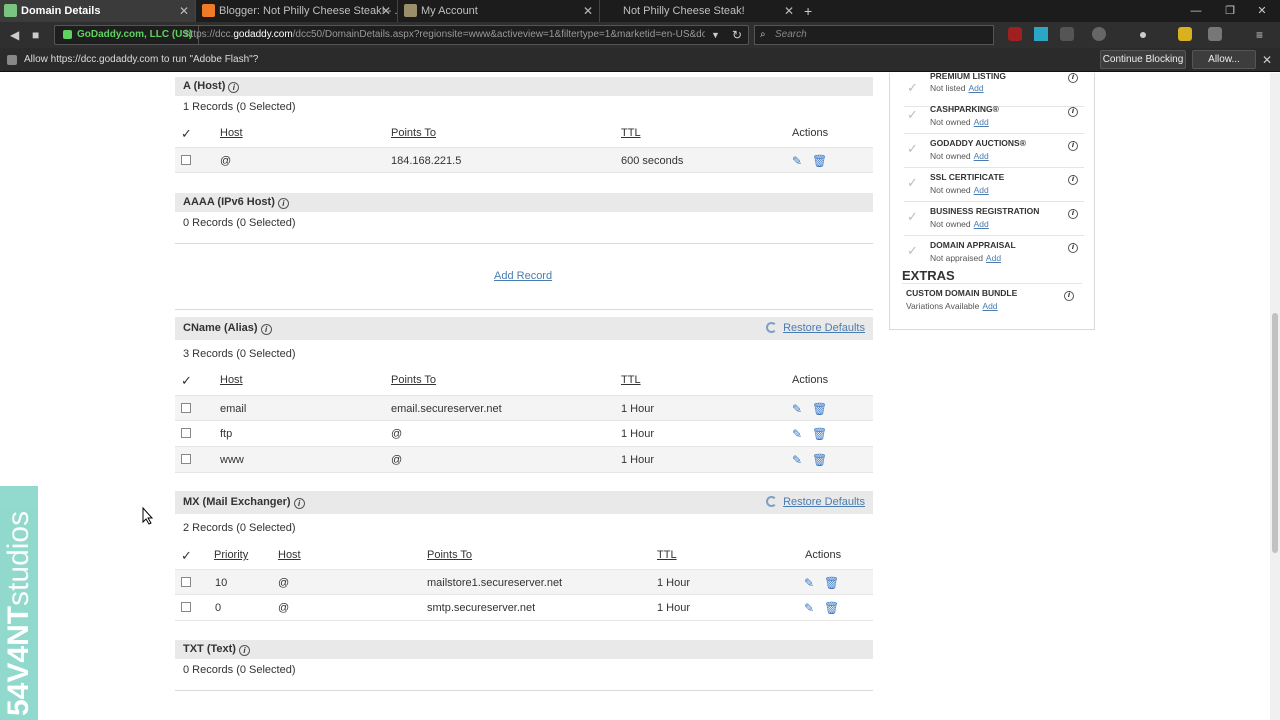 Image resolution: width=1280 pixels, height=720 pixels. What do you see at coordinates (226, 434) in the screenshot?
I see `row-host: ftp` at bounding box center [226, 434].